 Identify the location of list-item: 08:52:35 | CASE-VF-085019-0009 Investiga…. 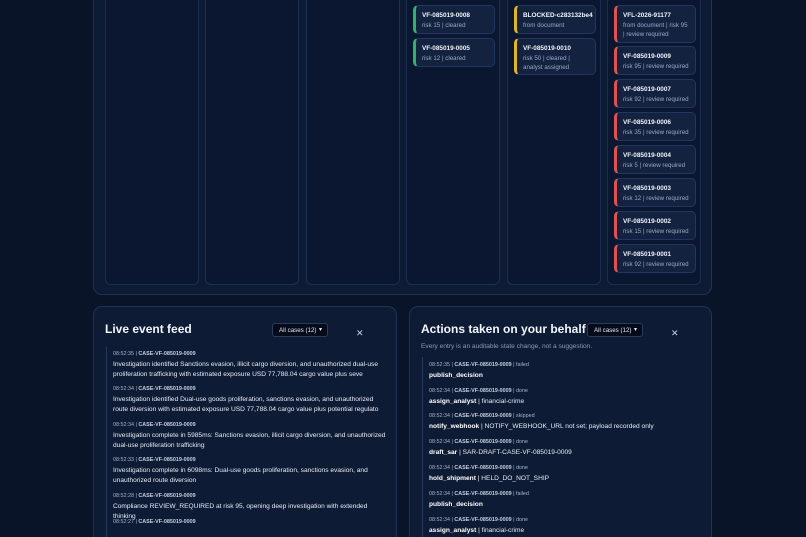
(251, 365).